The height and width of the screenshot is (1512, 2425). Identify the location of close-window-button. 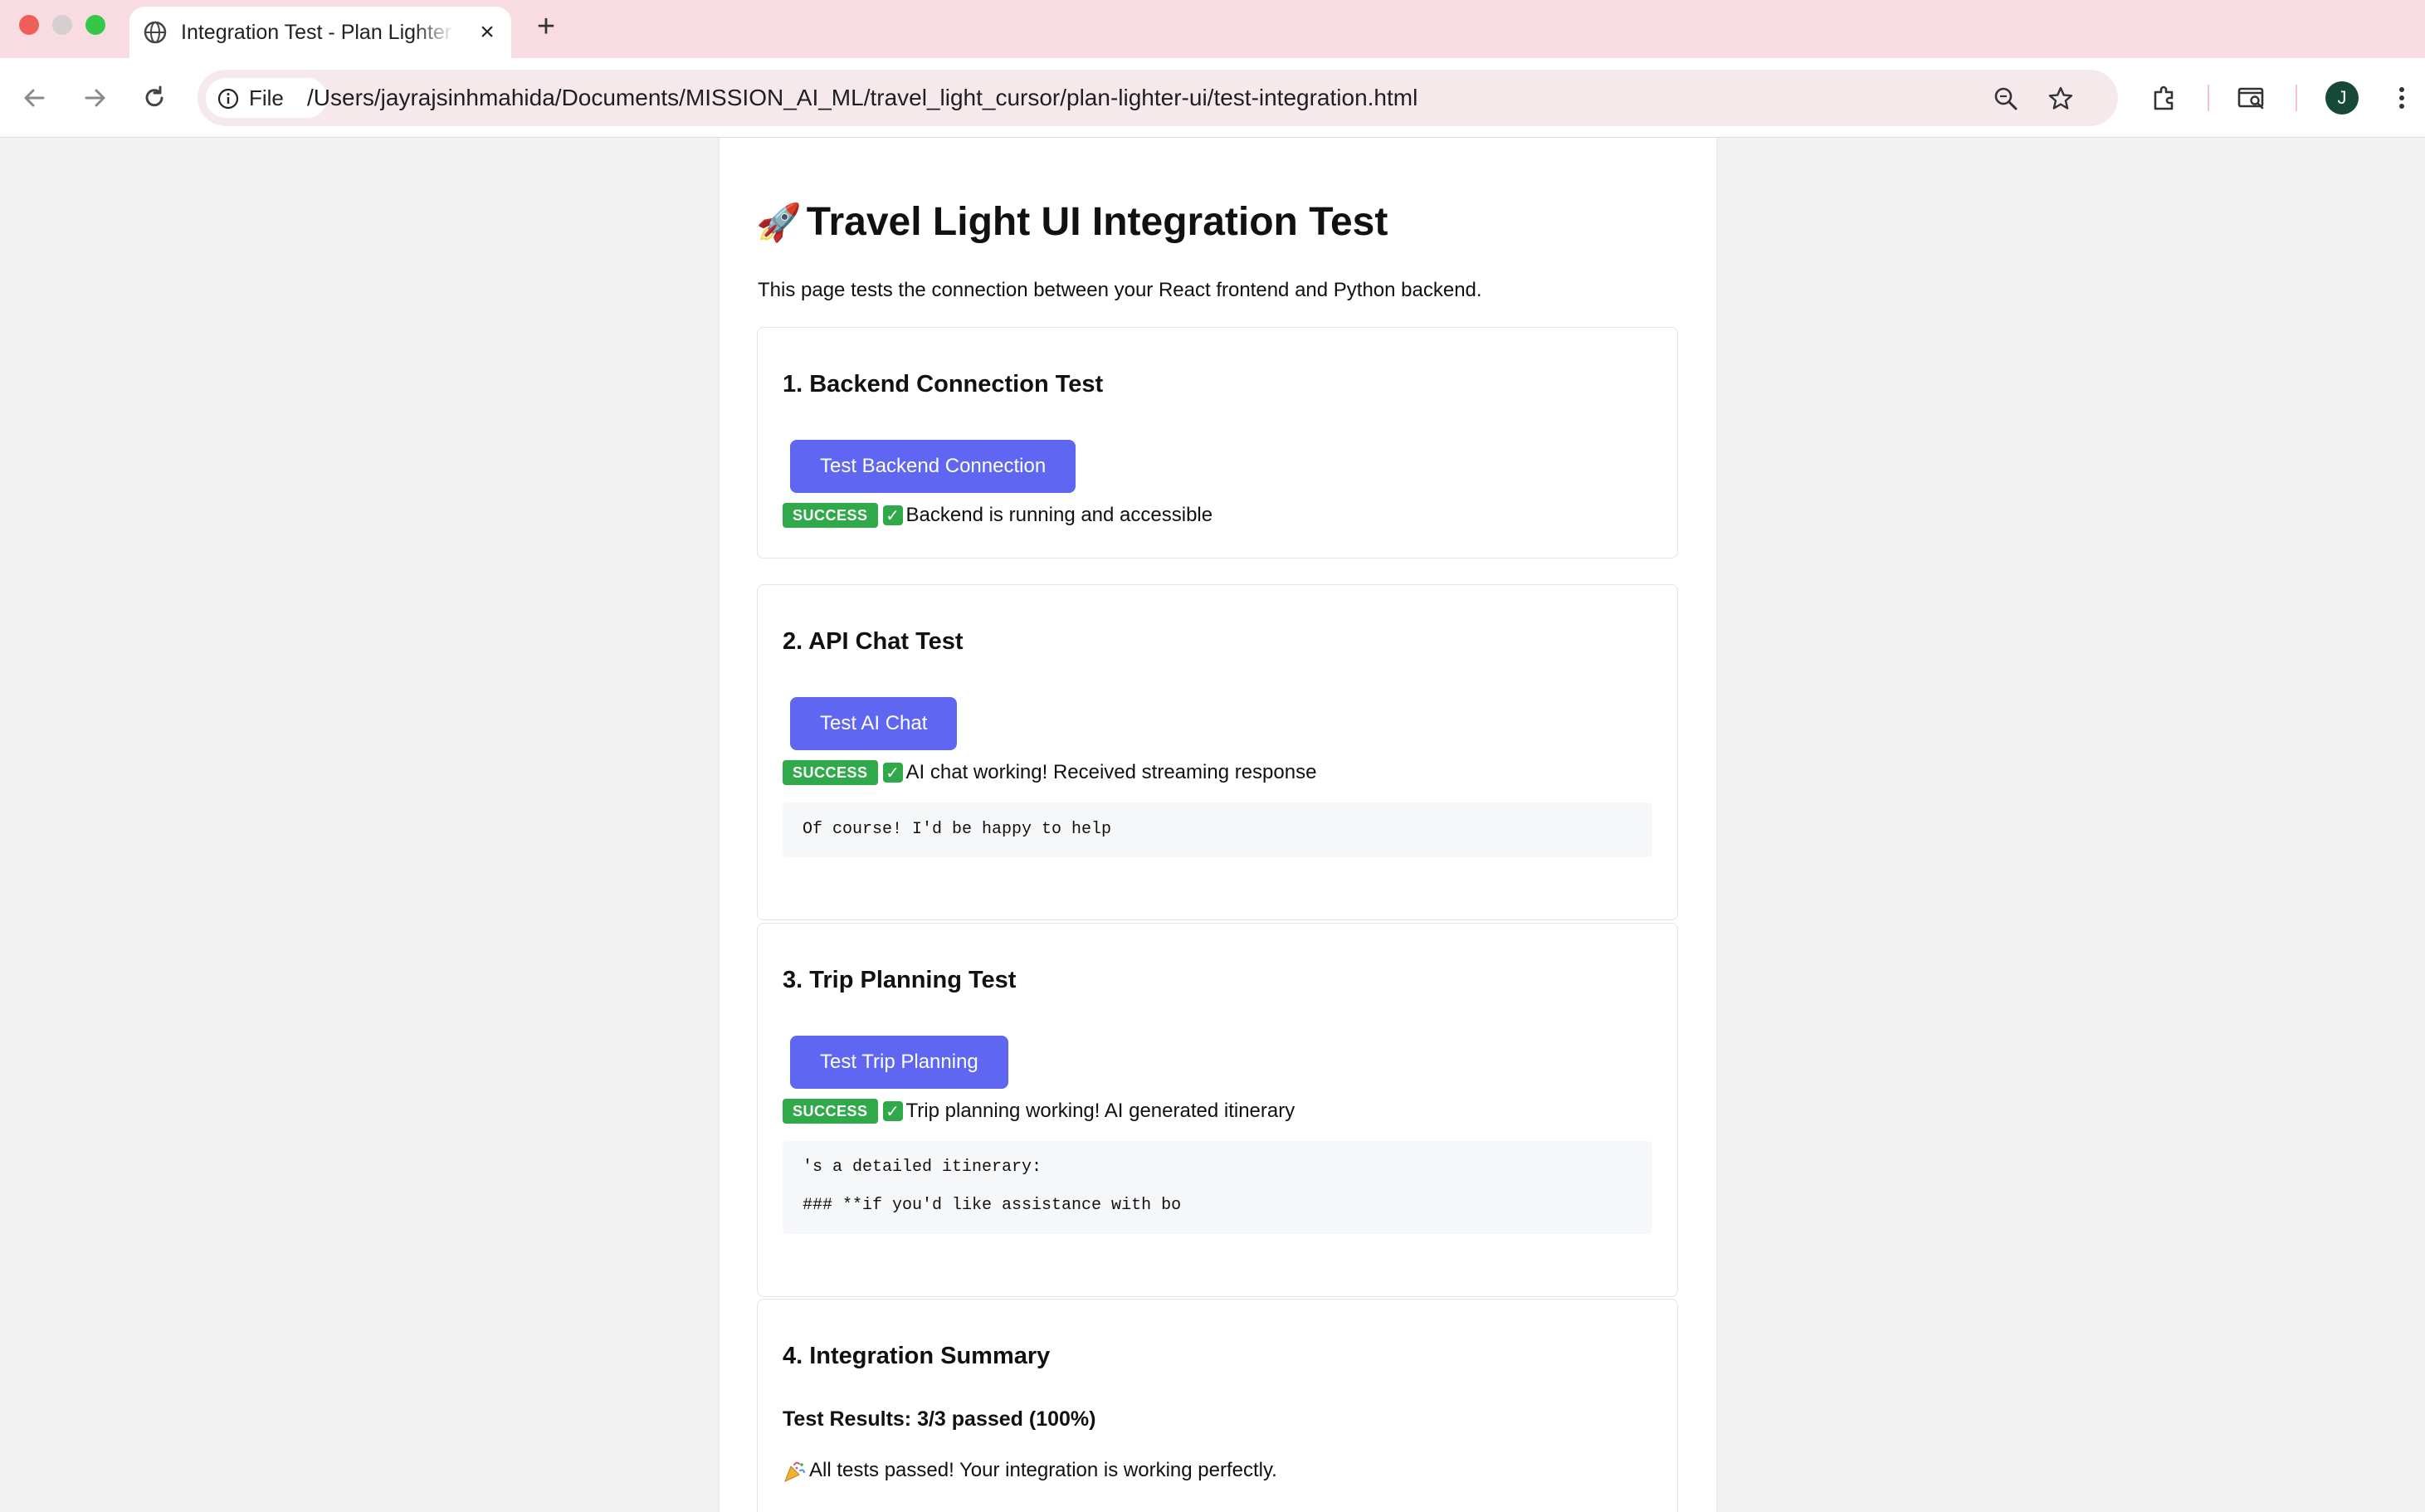
(29, 25).